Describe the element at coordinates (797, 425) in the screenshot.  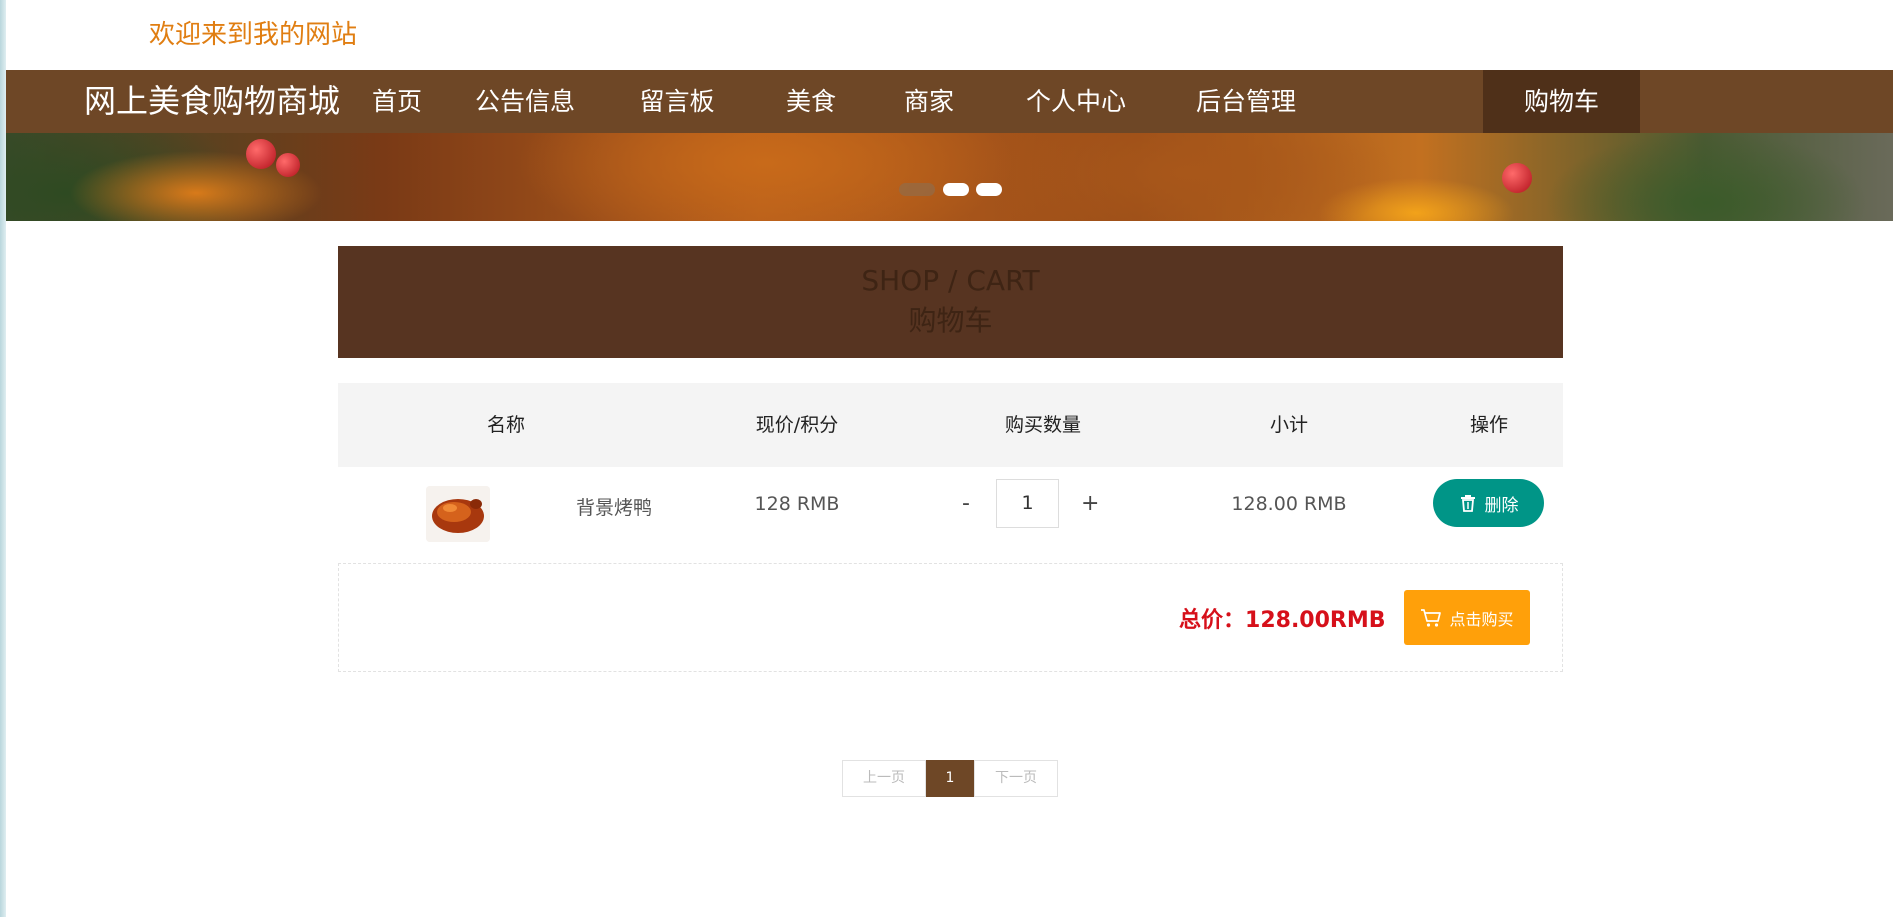
I see `column-price: 现价/积分` at that location.